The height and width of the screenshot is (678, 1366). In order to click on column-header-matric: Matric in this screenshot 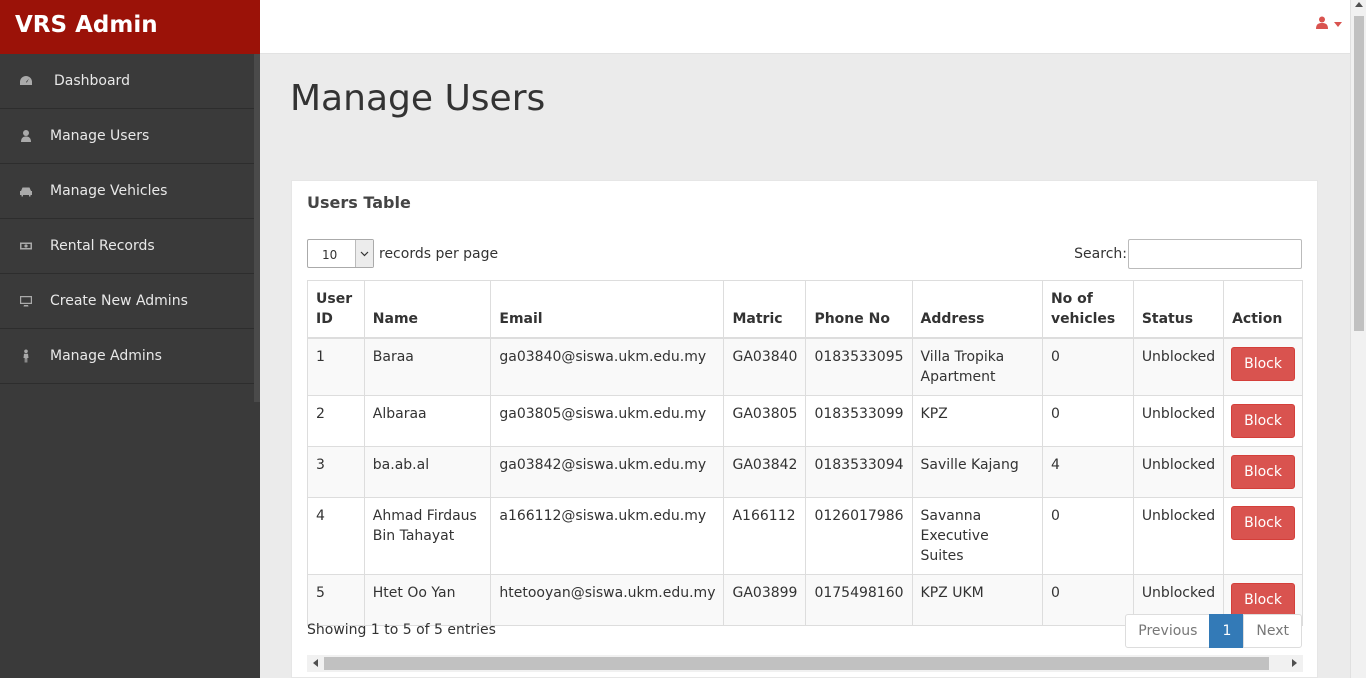, I will do `click(765, 309)`.